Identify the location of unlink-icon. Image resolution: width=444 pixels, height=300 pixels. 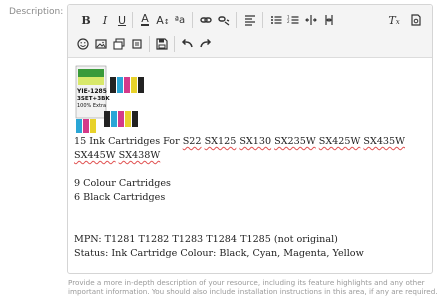
(224, 21).